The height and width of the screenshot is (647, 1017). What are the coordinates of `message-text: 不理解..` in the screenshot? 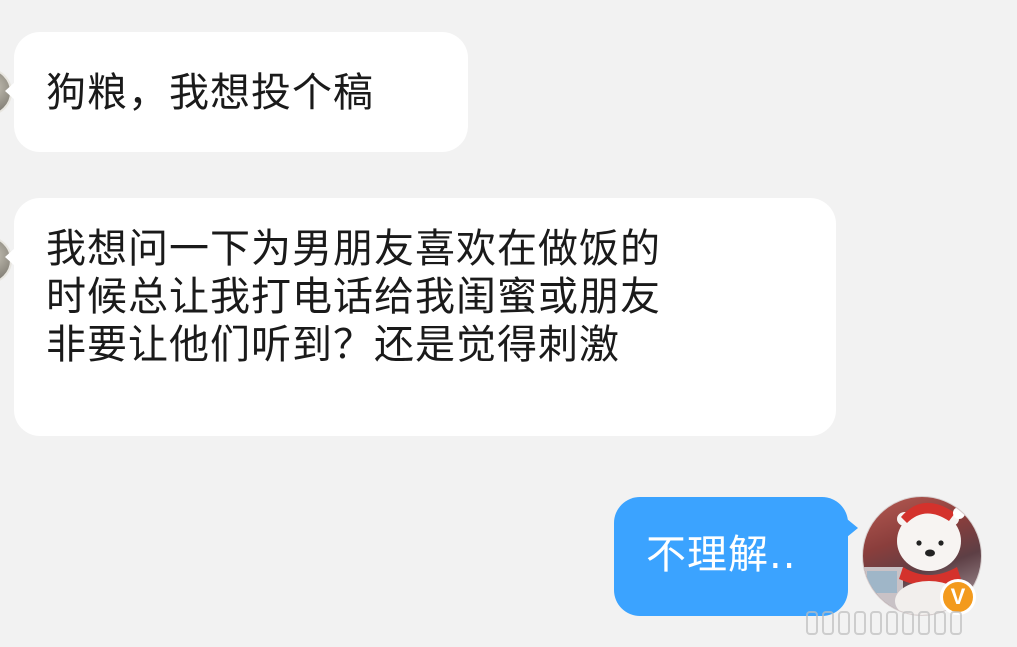 It's located at (721, 555).